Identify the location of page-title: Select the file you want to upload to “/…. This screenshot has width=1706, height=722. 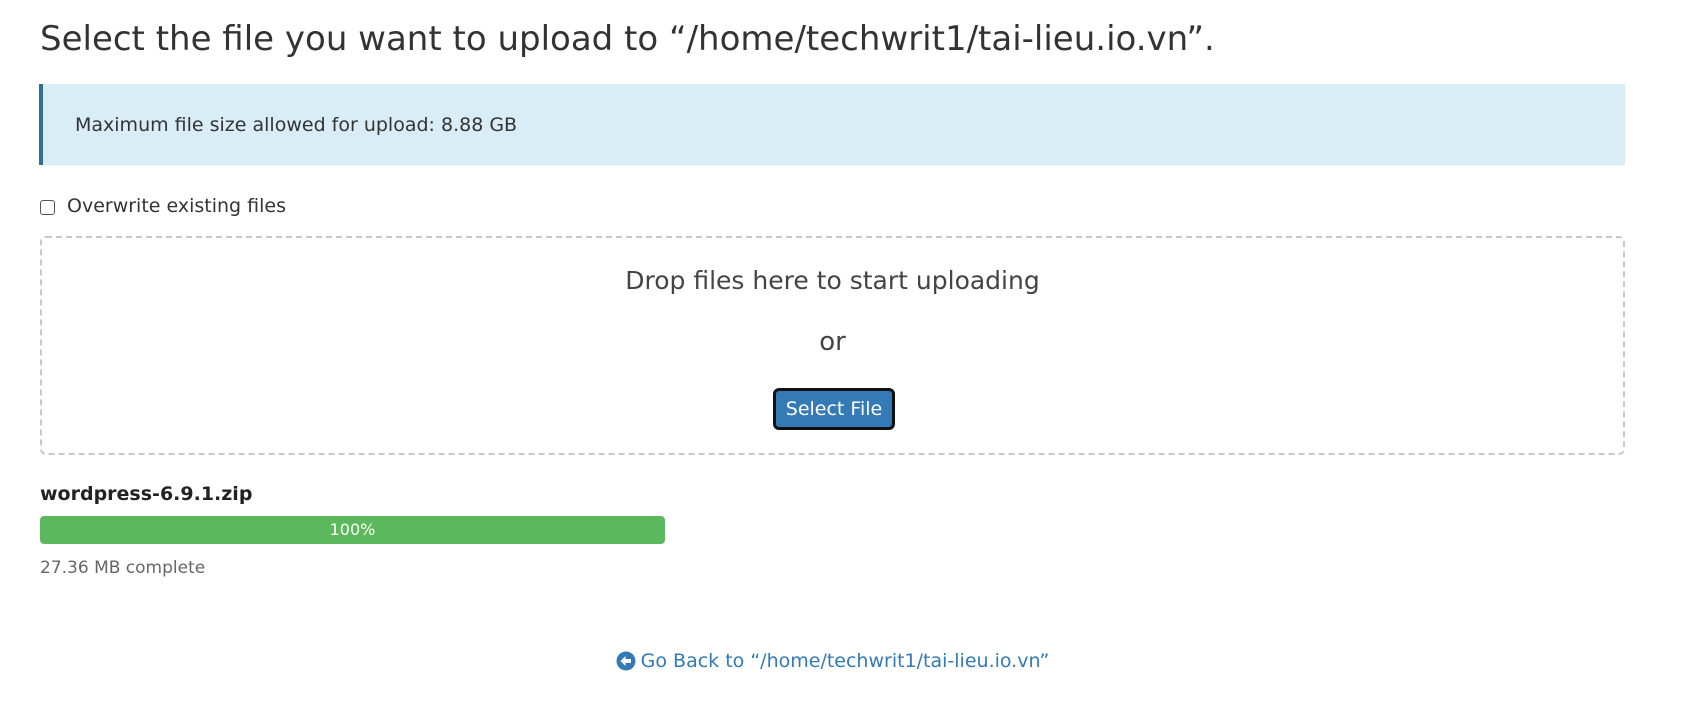
(627, 39).